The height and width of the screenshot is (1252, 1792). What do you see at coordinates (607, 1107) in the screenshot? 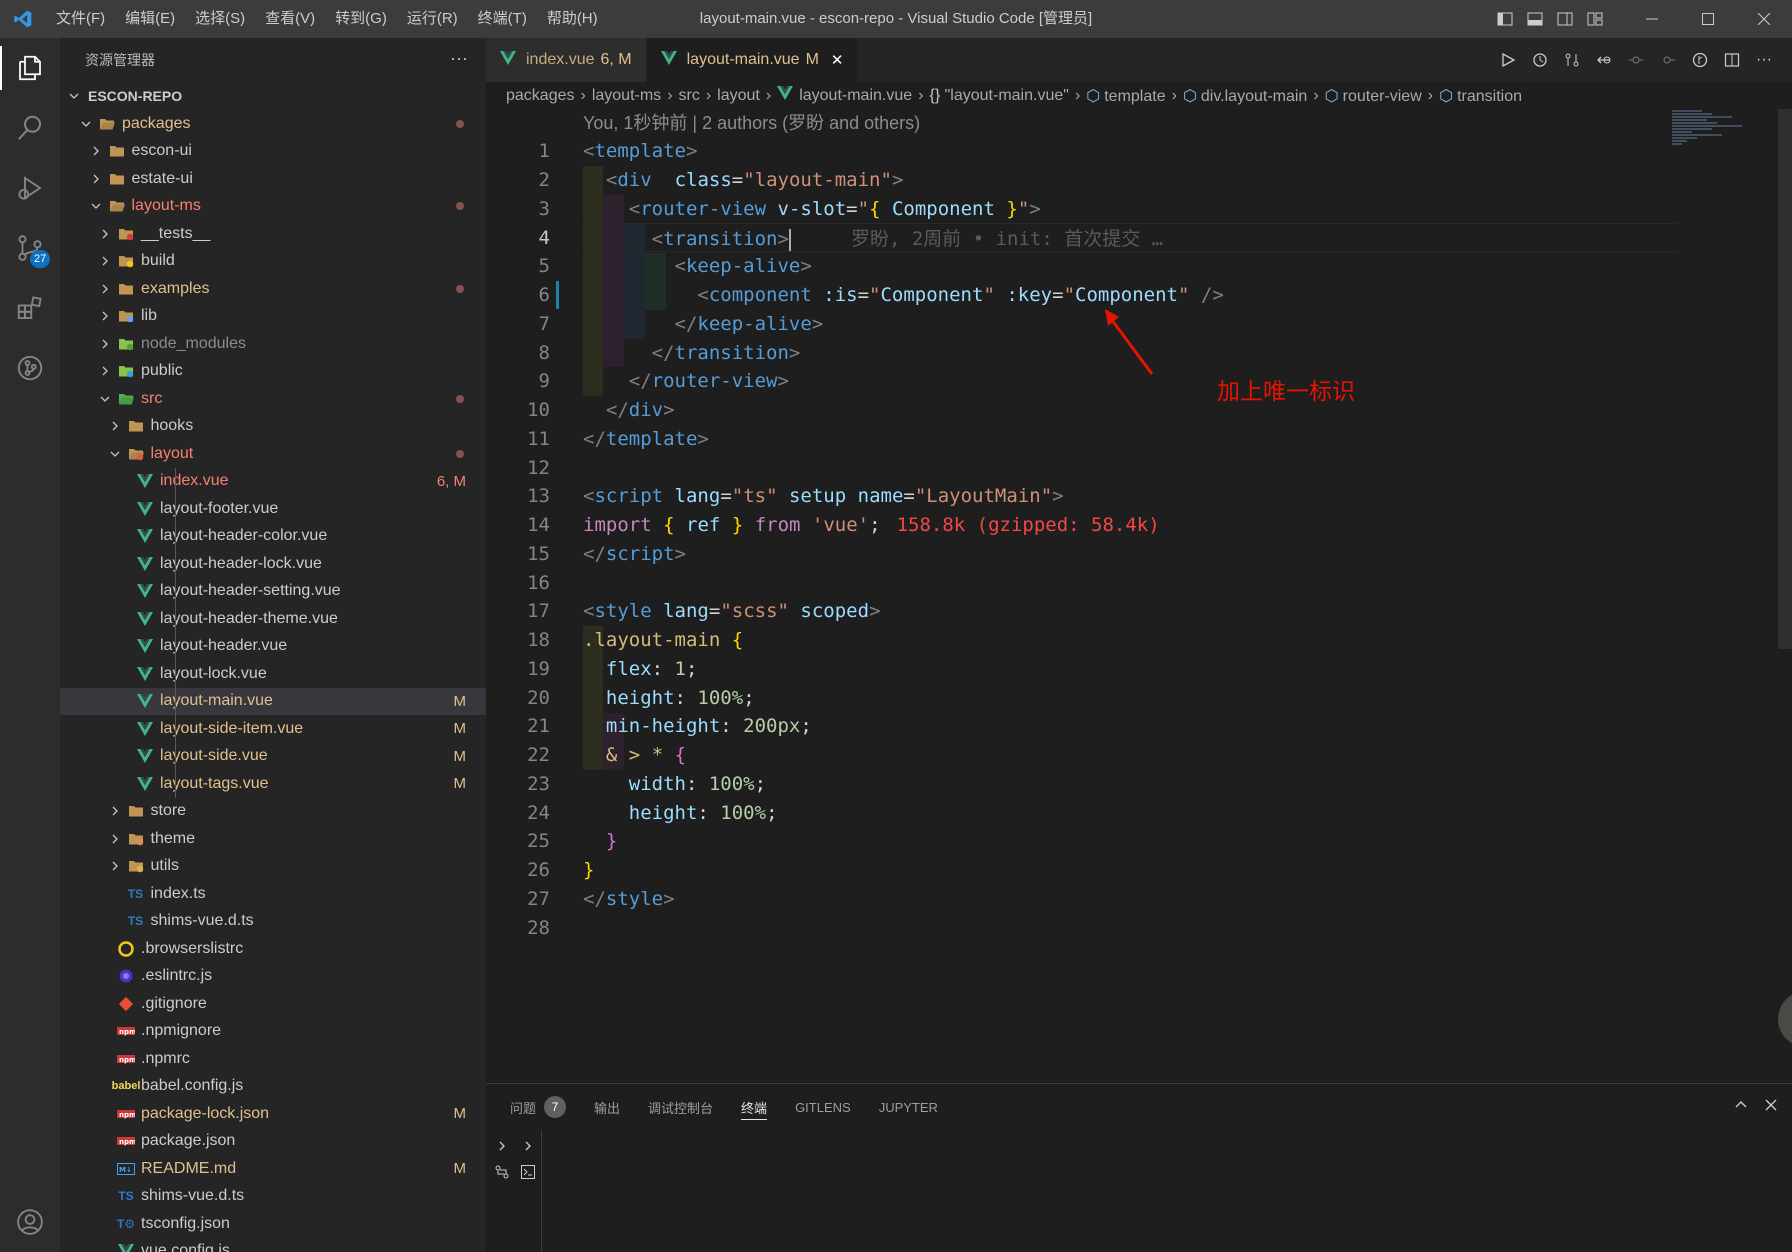
I see `panel-tab: 输出` at bounding box center [607, 1107].